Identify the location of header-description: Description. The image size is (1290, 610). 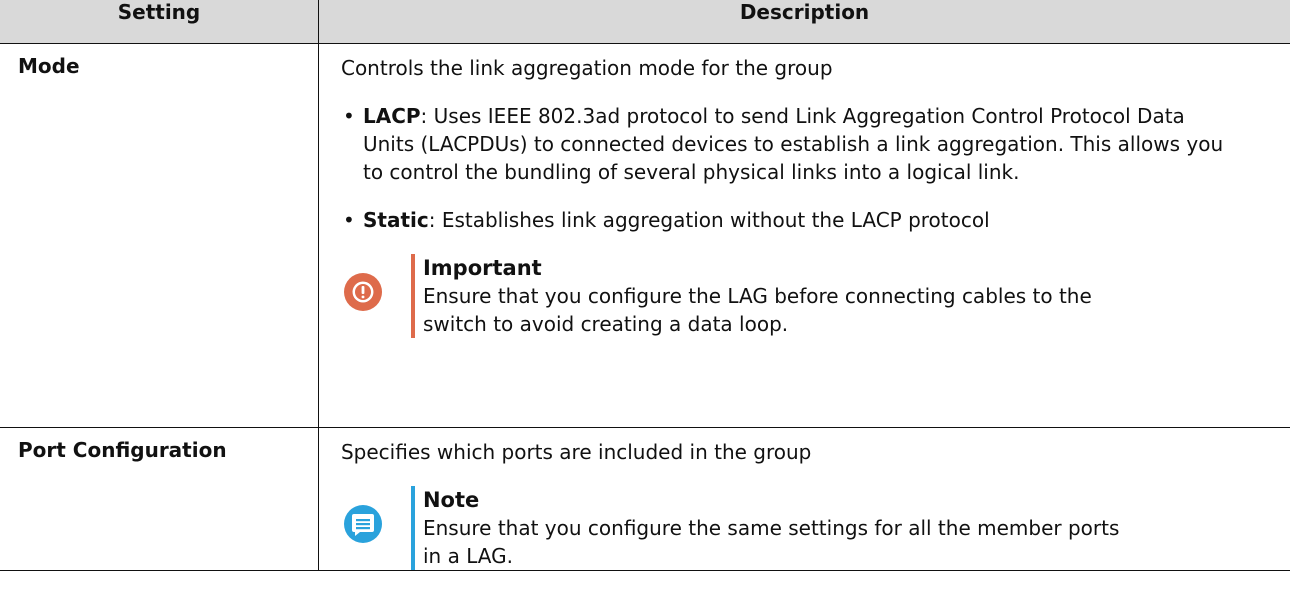
(803, 22).